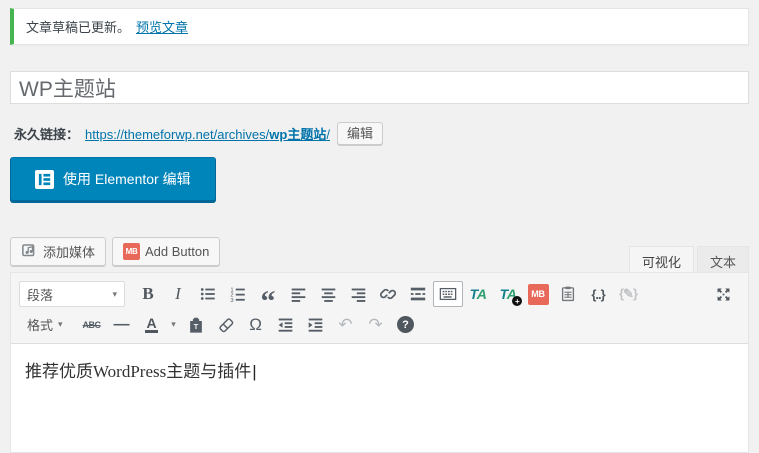 The width and height of the screenshot is (759, 453). What do you see at coordinates (661, 260) in the screenshot?
I see `tab-visual: 可视化` at bounding box center [661, 260].